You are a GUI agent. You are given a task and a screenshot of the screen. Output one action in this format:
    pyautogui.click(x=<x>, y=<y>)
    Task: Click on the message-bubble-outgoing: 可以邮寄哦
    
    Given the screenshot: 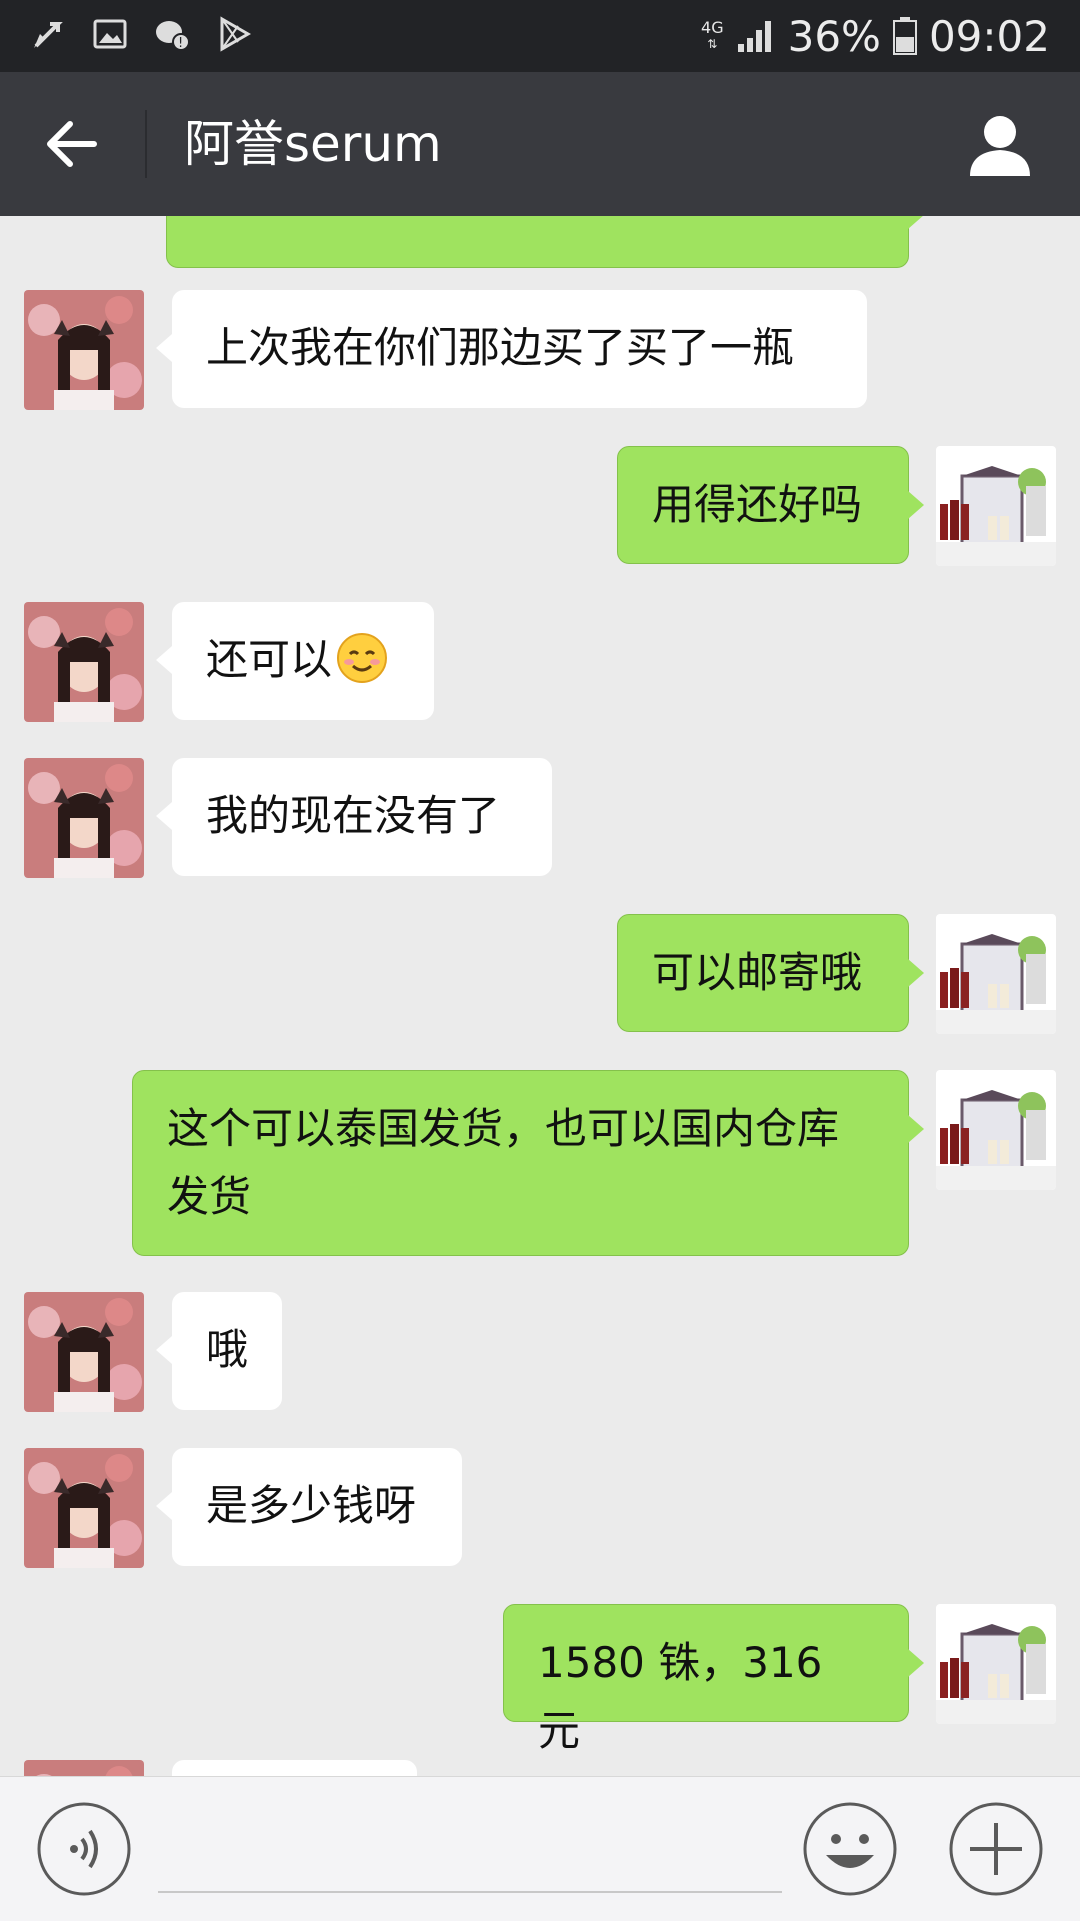 What is the action you would take?
    pyautogui.click(x=770, y=973)
    